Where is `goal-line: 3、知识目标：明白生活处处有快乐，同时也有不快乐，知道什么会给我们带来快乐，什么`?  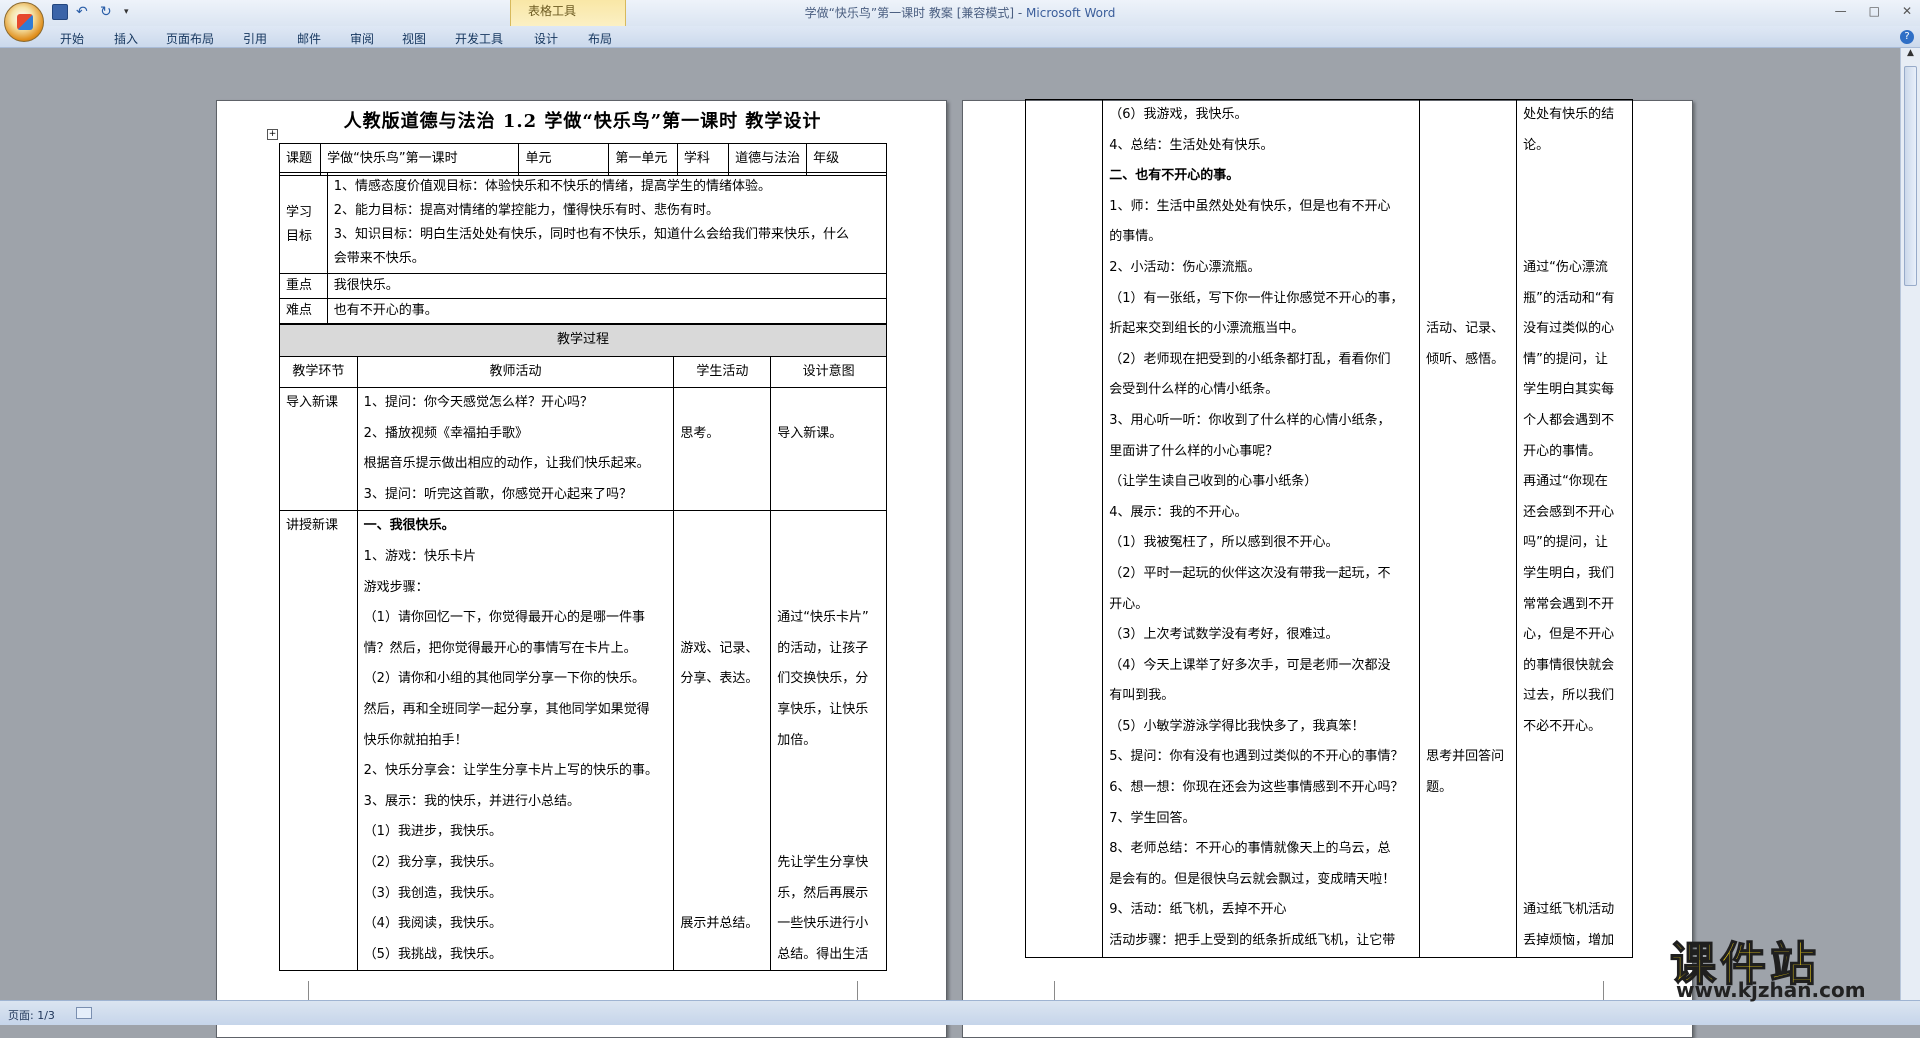
goal-line: 3、知识目标：明白生活处处有快乐，同时也有不快乐，知道什么会给我们带来快乐，什么 is located at coordinates (591, 234).